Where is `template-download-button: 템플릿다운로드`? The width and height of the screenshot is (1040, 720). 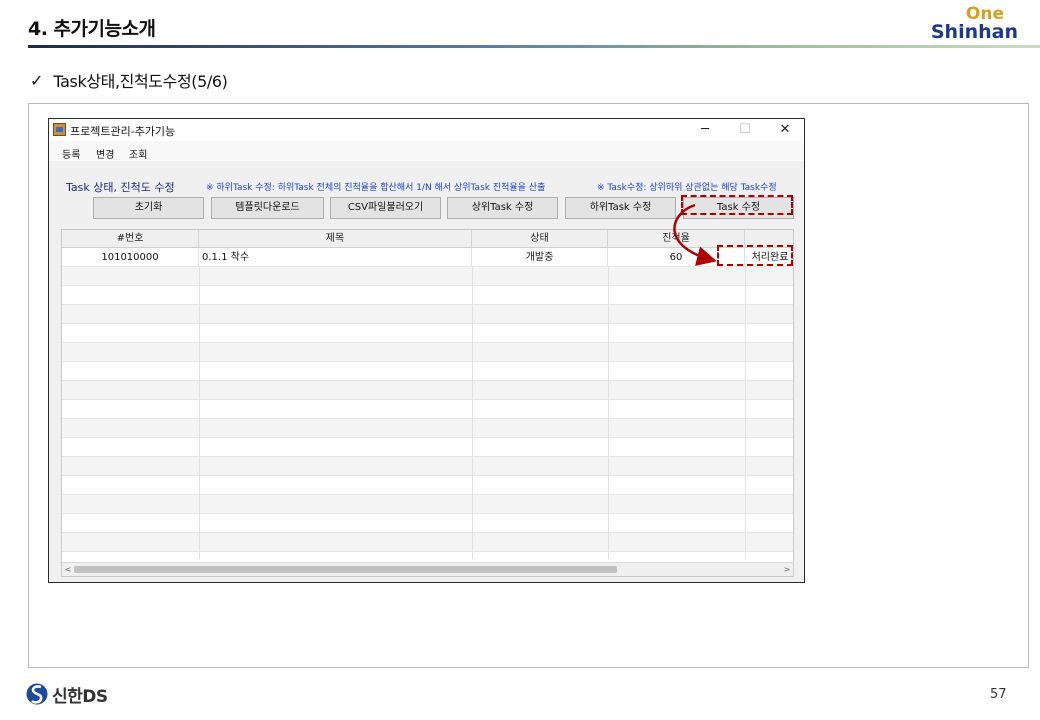
template-download-button: 템플릿다운로드 is located at coordinates (267, 208).